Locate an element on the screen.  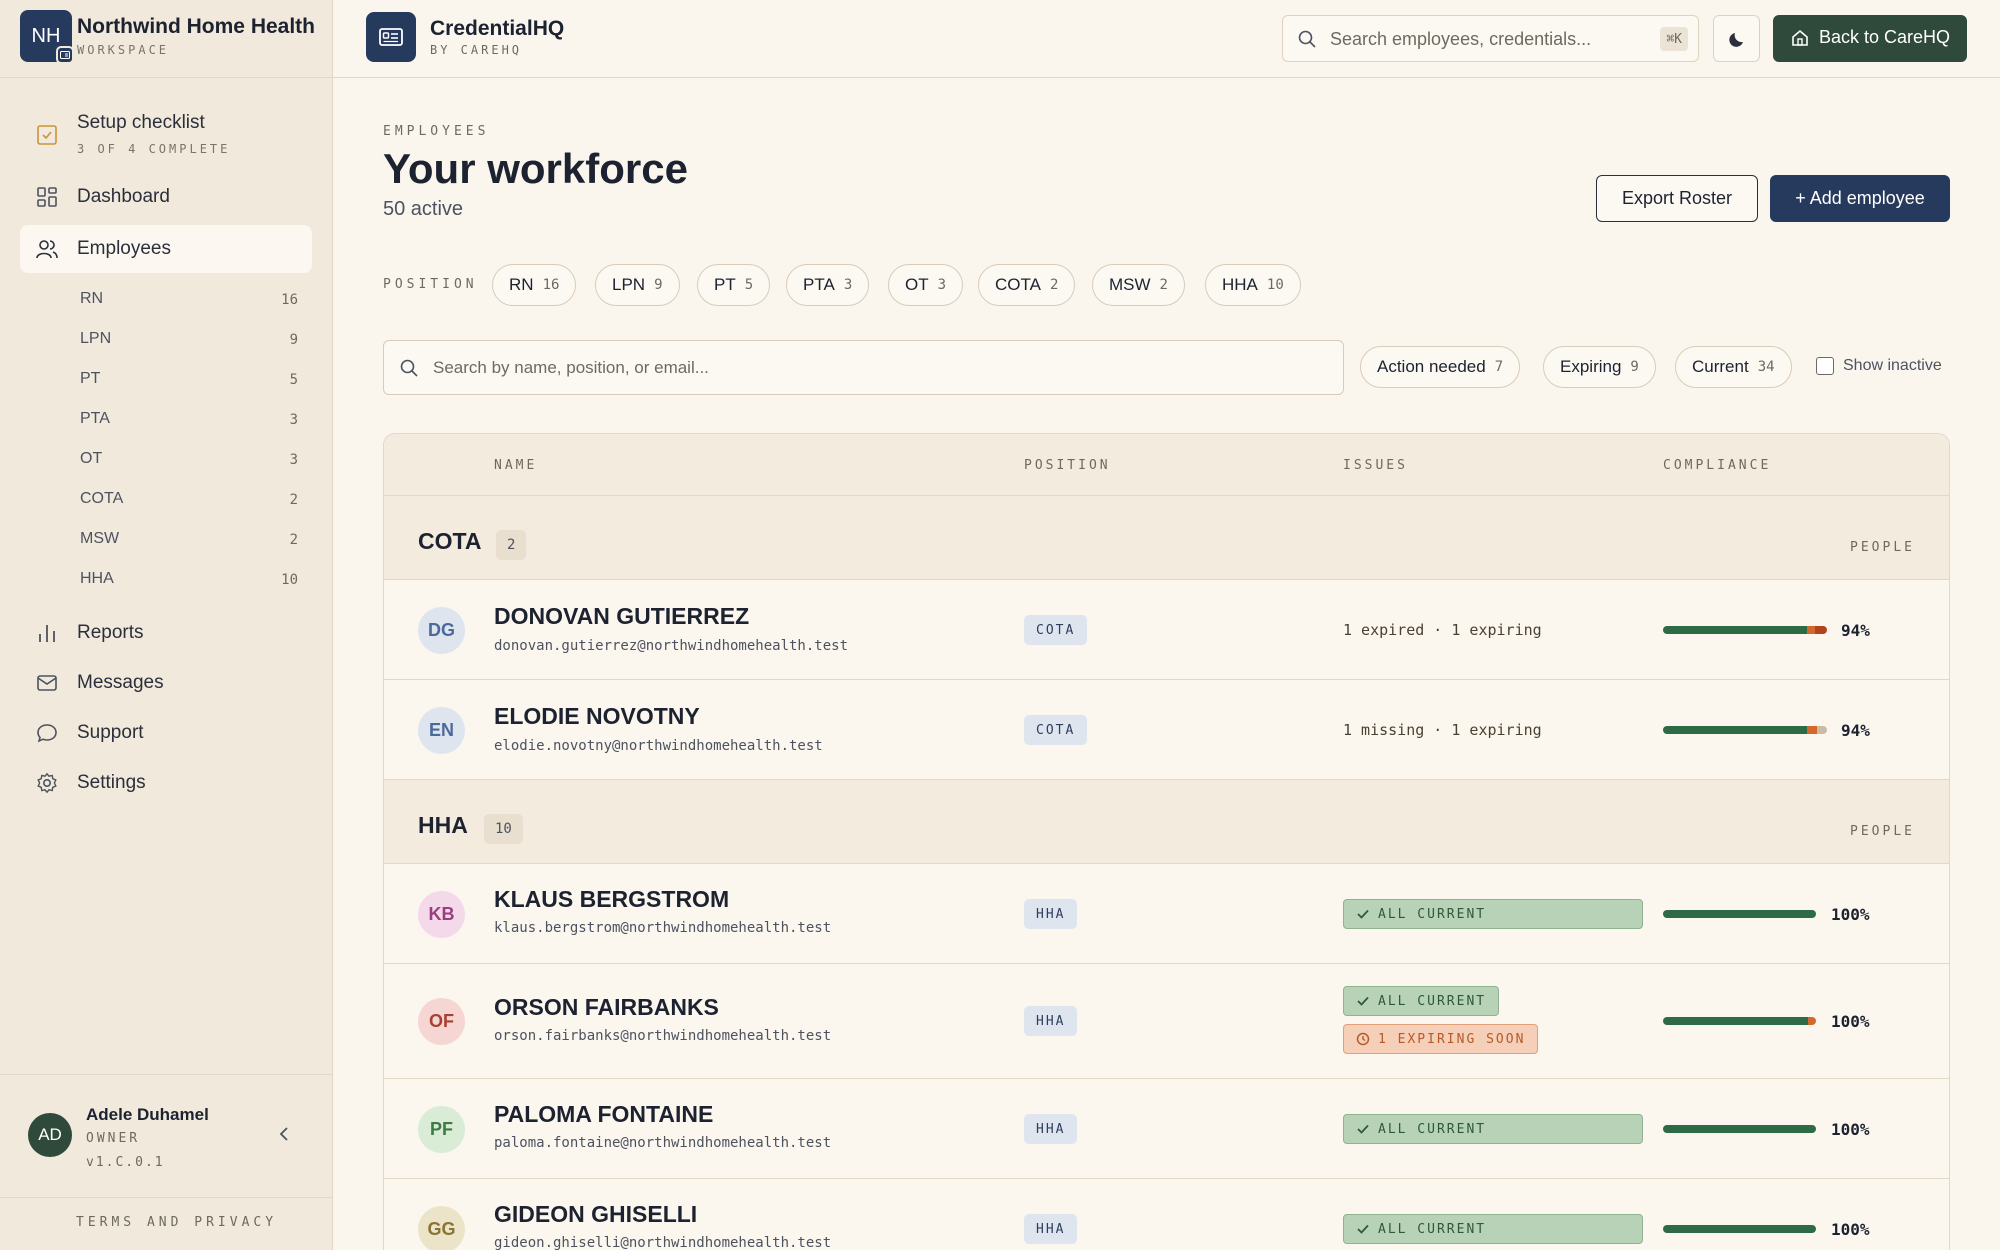
position-label: OT is located at coordinates (91, 458).